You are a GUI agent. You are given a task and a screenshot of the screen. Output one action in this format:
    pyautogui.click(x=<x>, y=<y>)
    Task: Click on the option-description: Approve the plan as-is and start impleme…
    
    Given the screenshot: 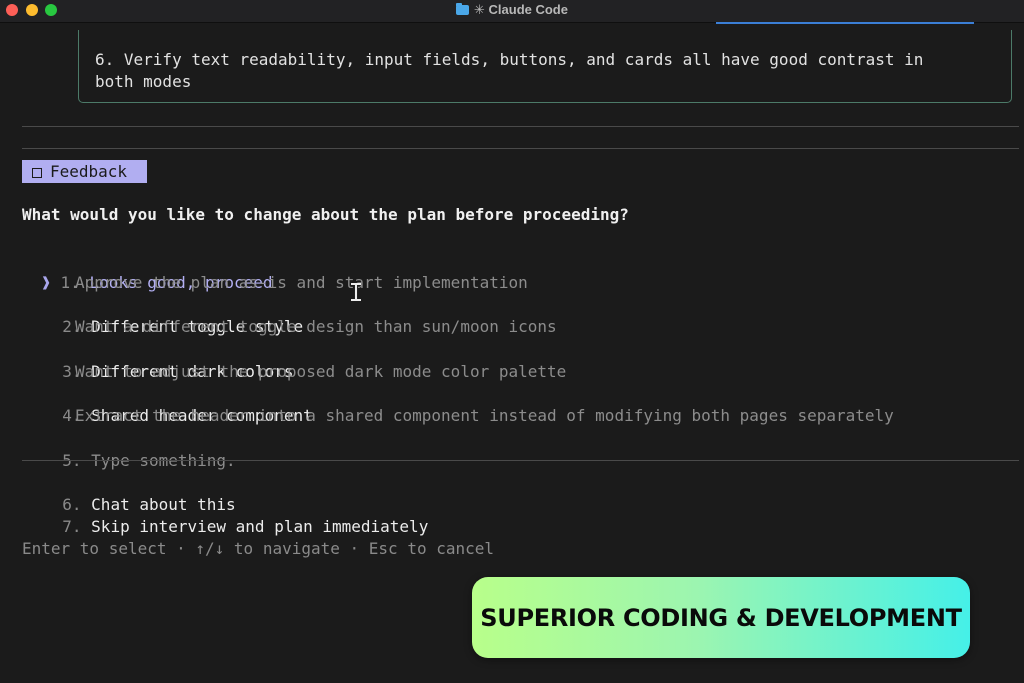 What is the action you would take?
    pyautogui.click(x=301, y=282)
    